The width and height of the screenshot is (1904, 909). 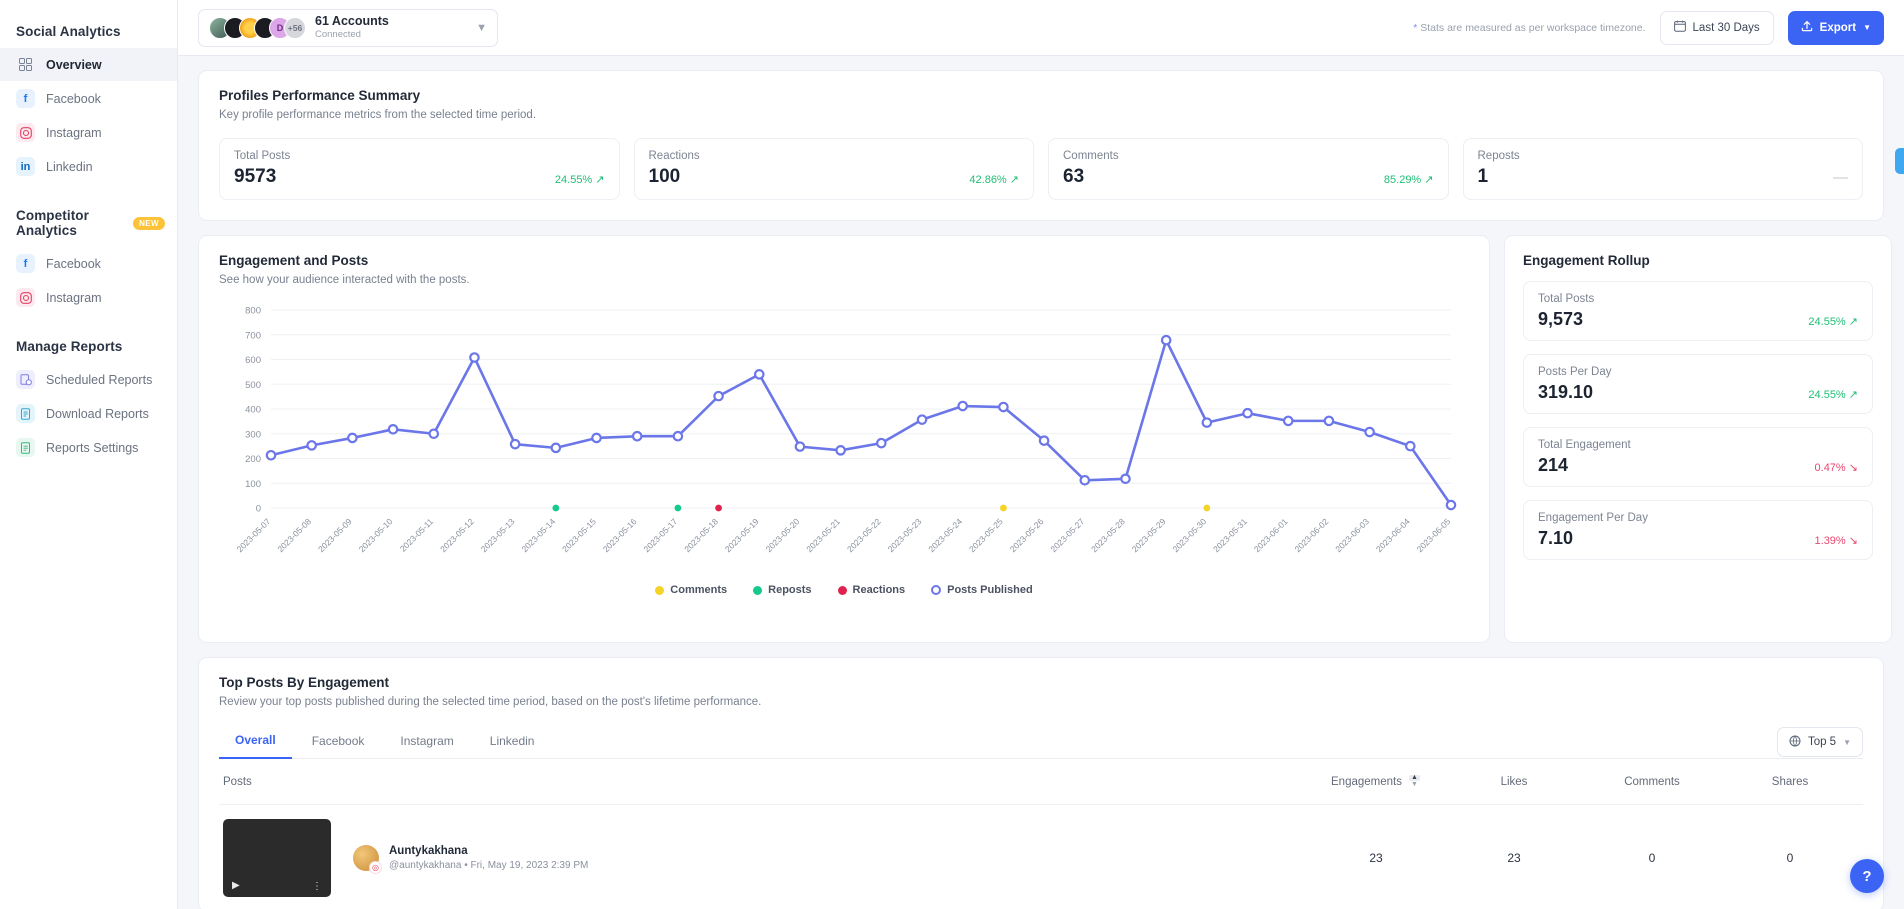 What do you see at coordinates (253, 385) in the screenshot?
I see `svg-text: 500` at bounding box center [253, 385].